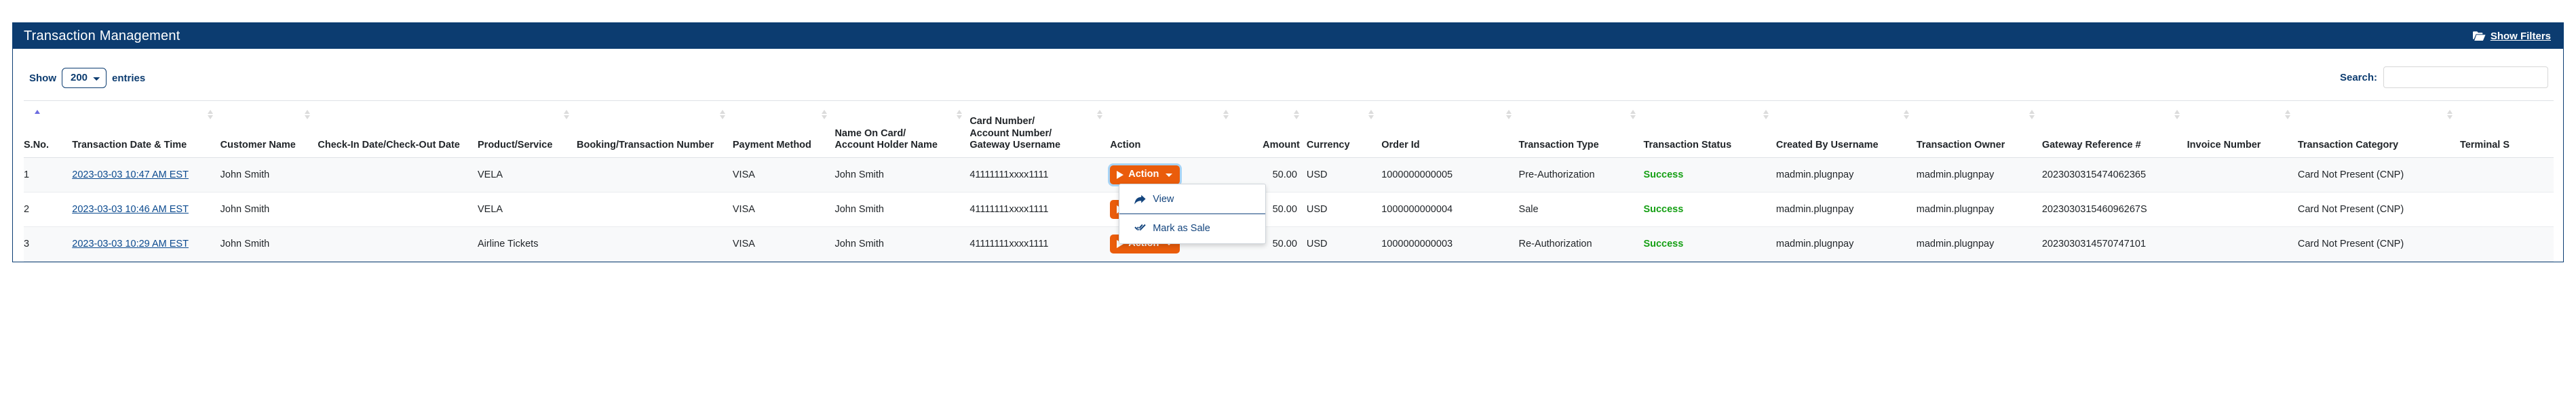 The width and height of the screenshot is (2576, 406). I want to click on search-label: Search:, so click(2358, 77).